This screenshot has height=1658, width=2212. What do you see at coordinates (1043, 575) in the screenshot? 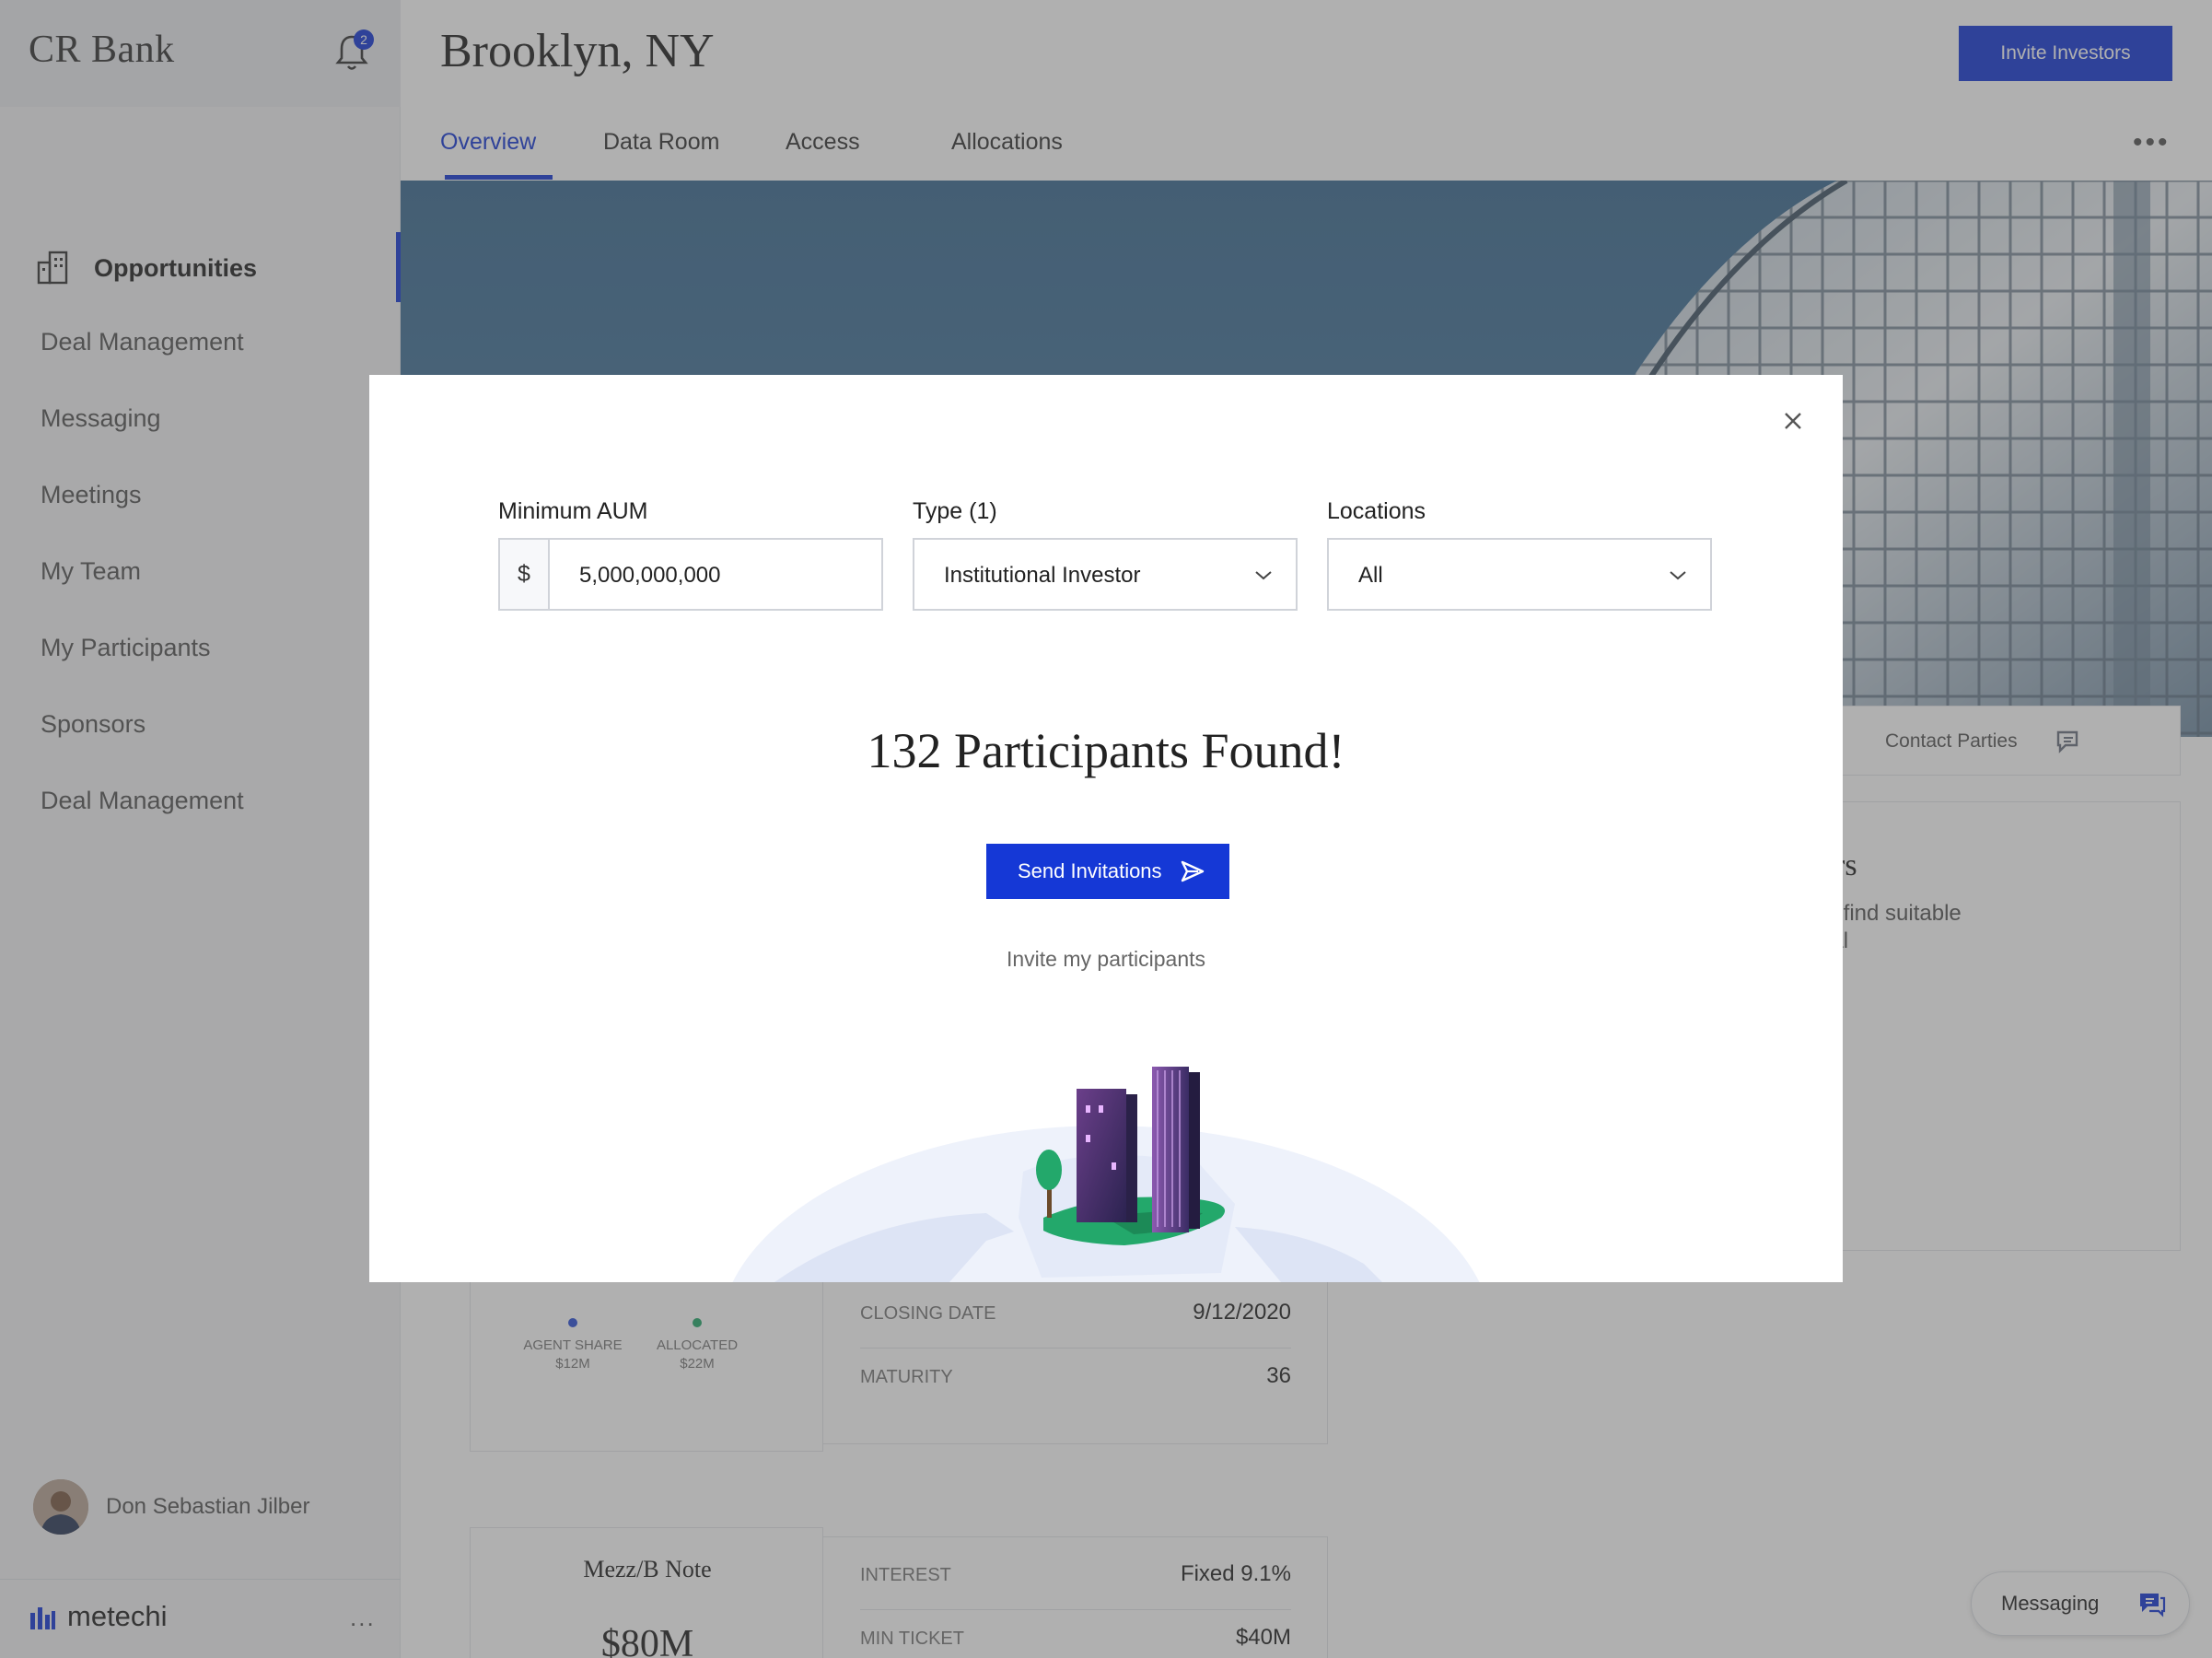
I see `type-value: Institutional Investor` at bounding box center [1043, 575].